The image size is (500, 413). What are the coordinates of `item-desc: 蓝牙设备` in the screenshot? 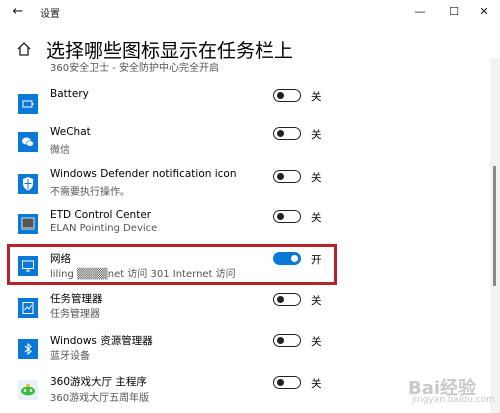 It's located at (70, 356).